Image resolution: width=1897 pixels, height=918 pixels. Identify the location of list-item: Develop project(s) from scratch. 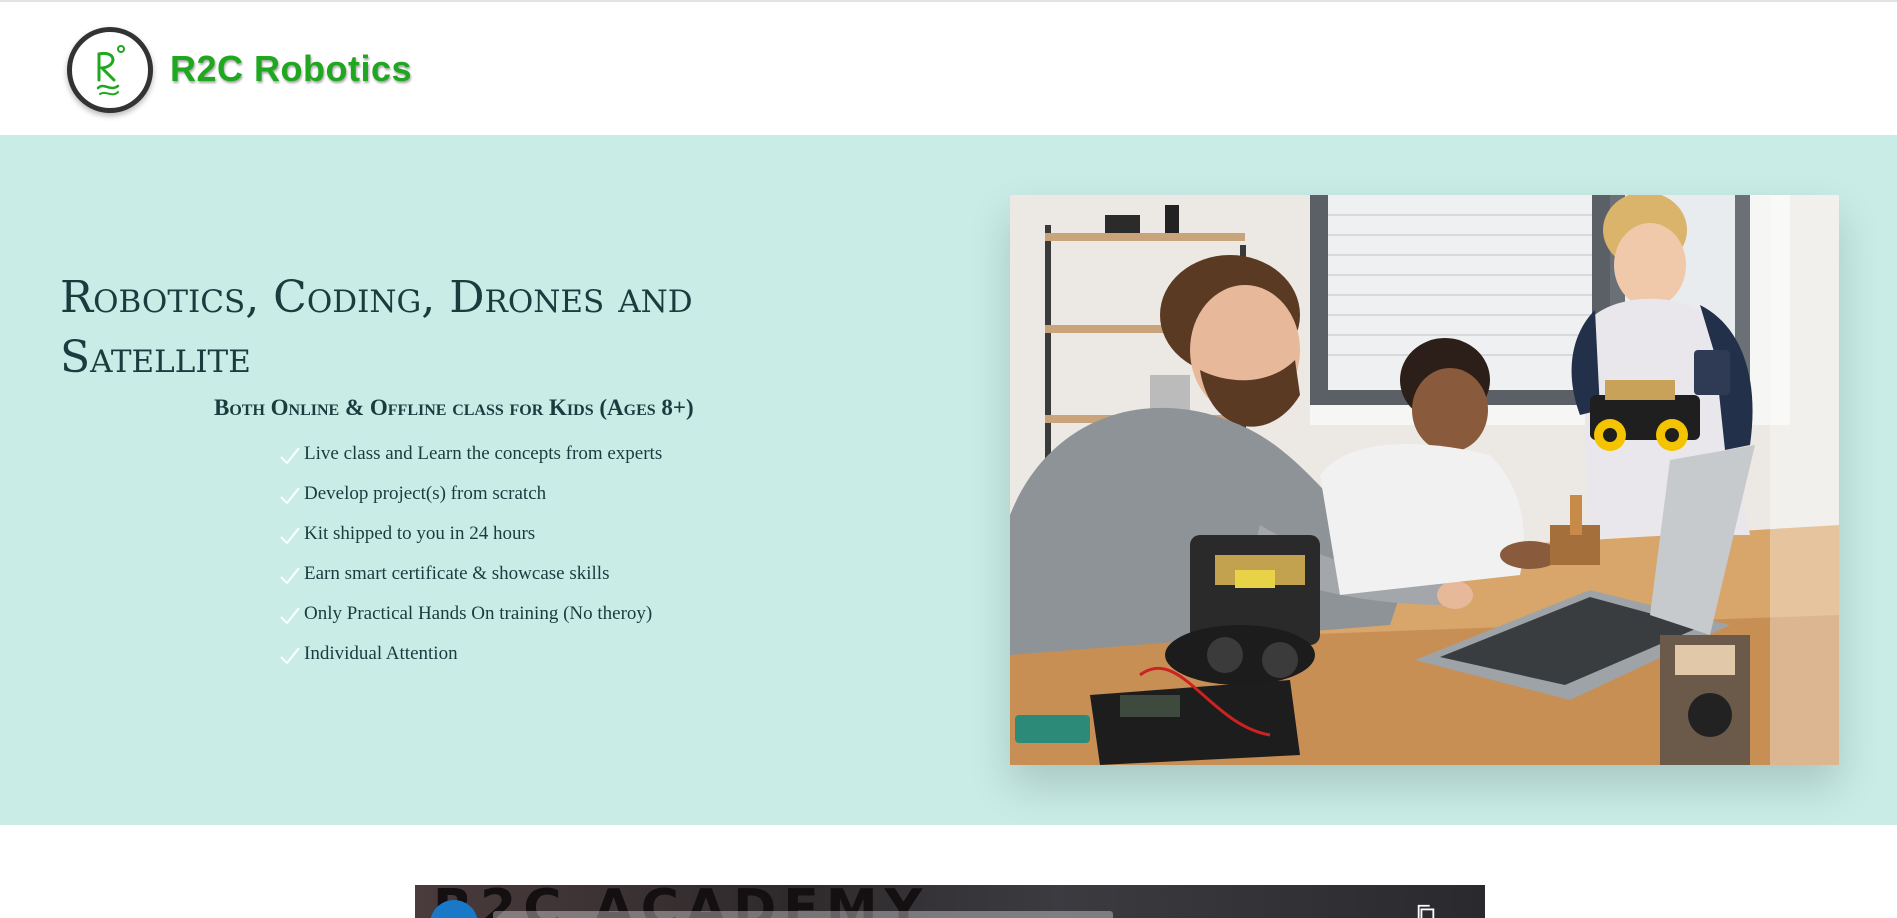
(470, 501).